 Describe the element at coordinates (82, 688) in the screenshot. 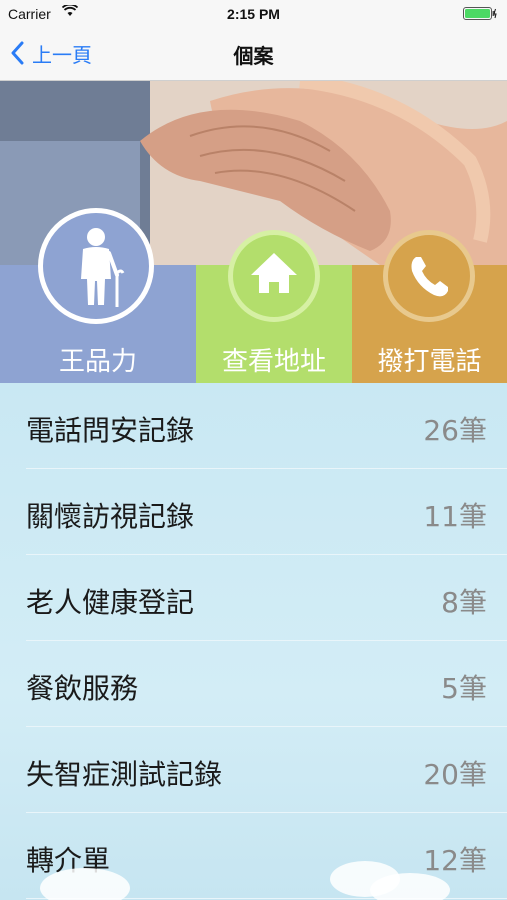

I see `record-label: 餐飲服務` at that location.